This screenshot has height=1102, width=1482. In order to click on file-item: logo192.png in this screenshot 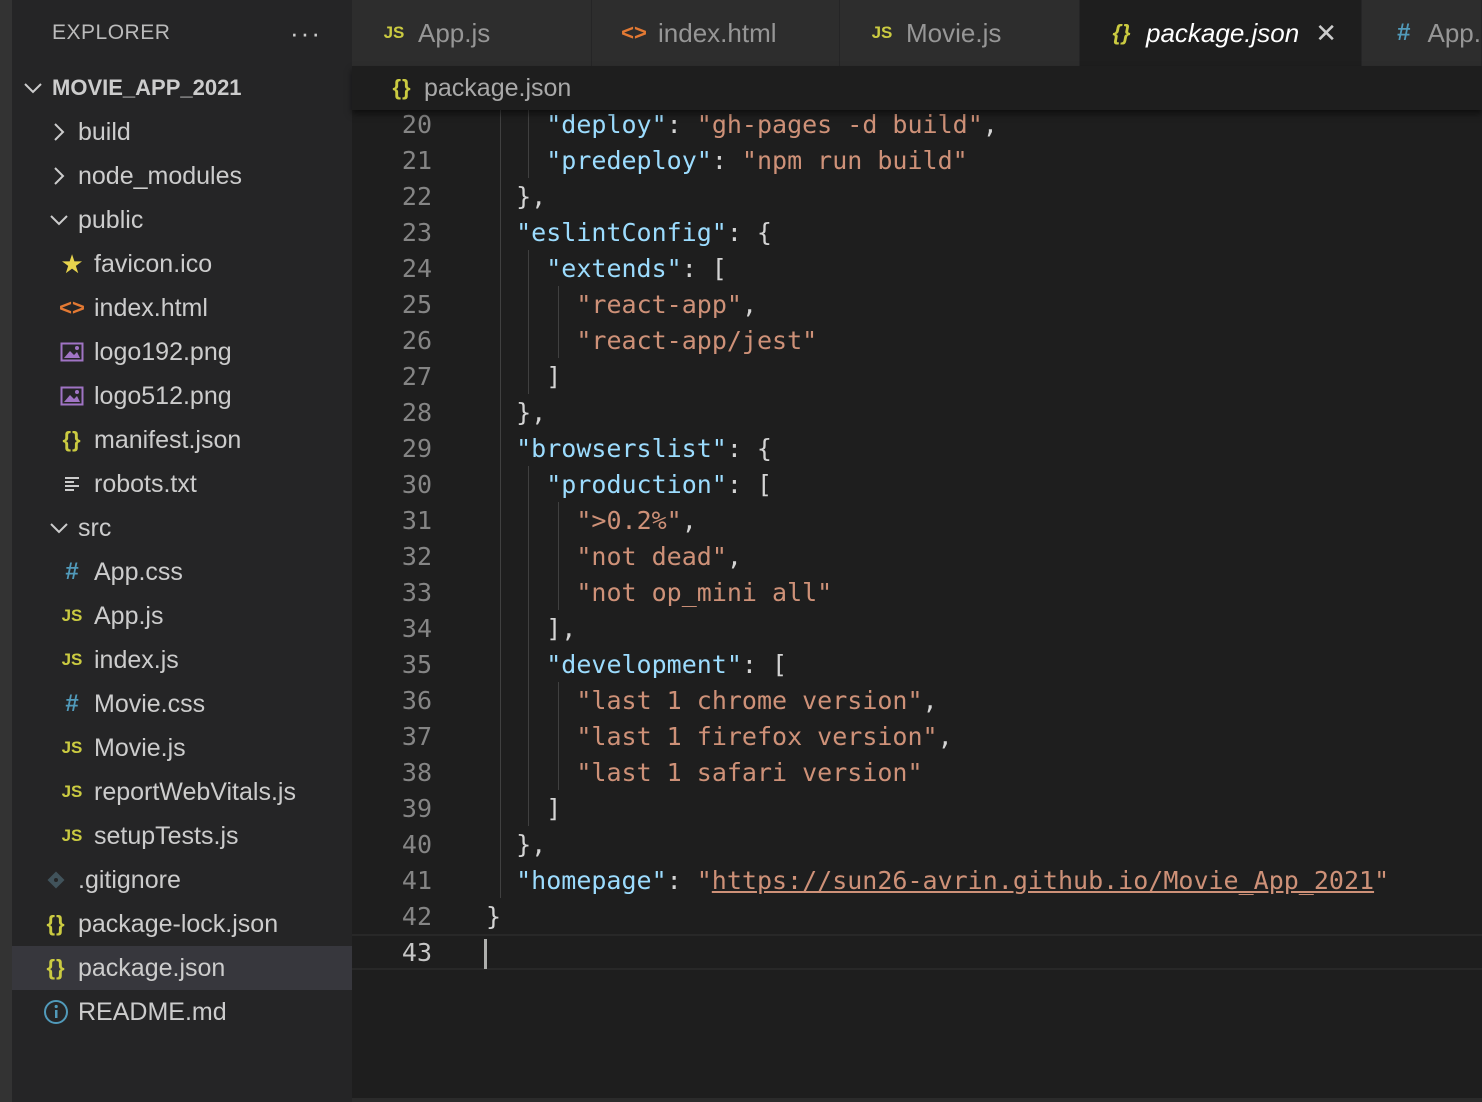, I will do `click(182, 352)`.